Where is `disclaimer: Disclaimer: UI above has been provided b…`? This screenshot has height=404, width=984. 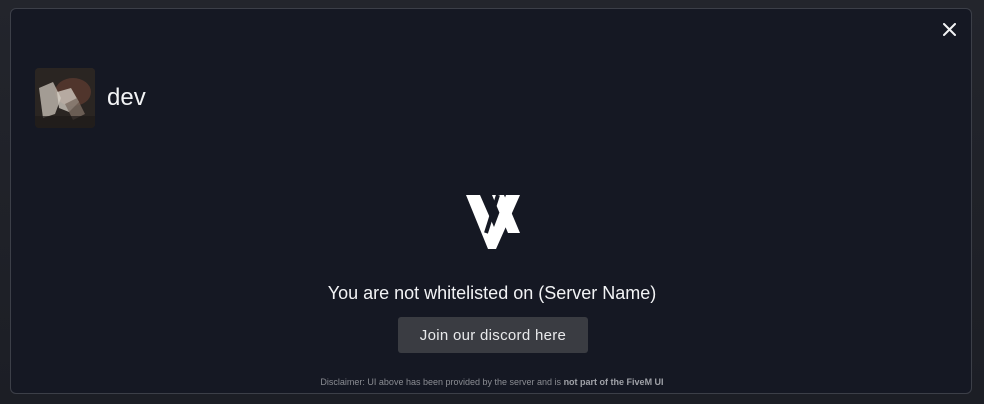
disclaimer: Disclaimer: UI above has been provided b… is located at coordinates (492, 382).